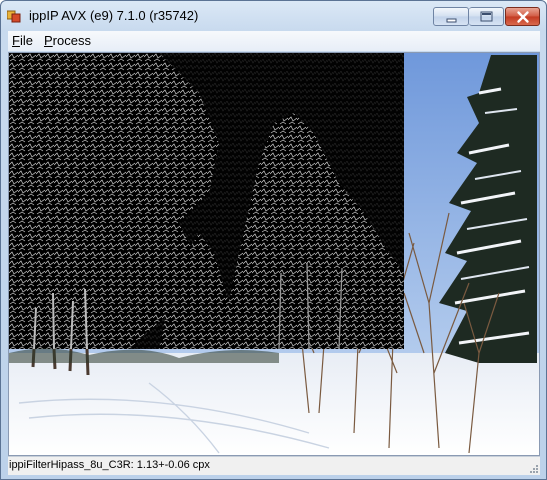  What do you see at coordinates (451, 16) in the screenshot?
I see `minimize-button` at bounding box center [451, 16].